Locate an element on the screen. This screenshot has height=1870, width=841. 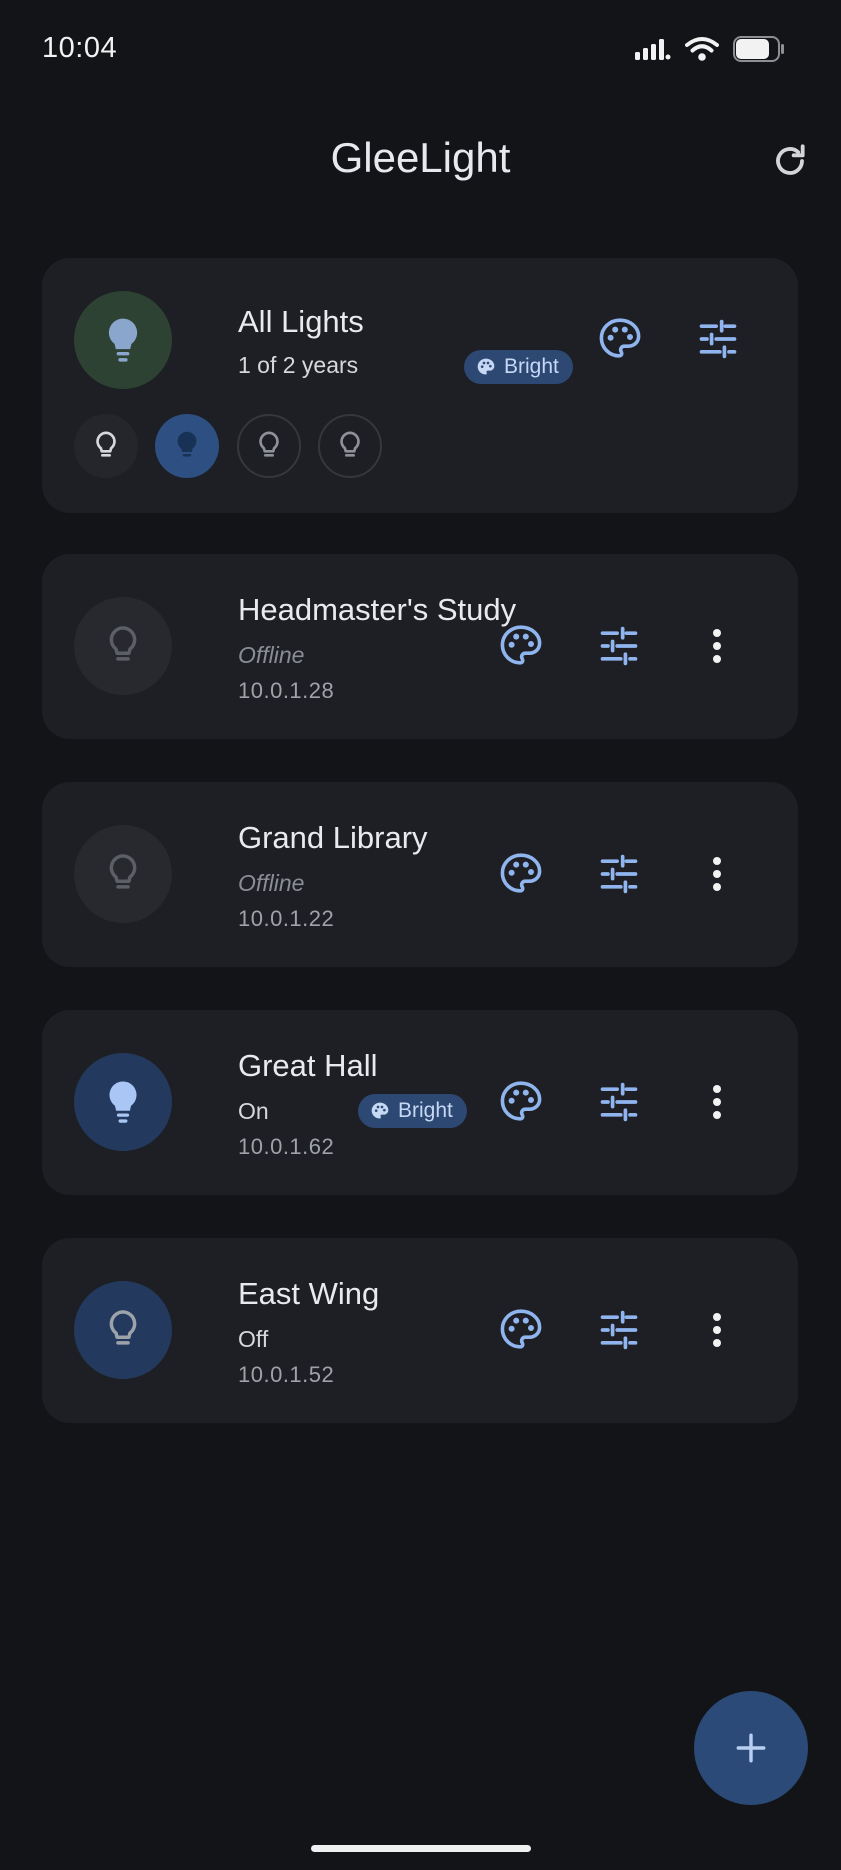
device-card: East Wing Off 10.0.1.52 is located at coordinates (420, 1330).